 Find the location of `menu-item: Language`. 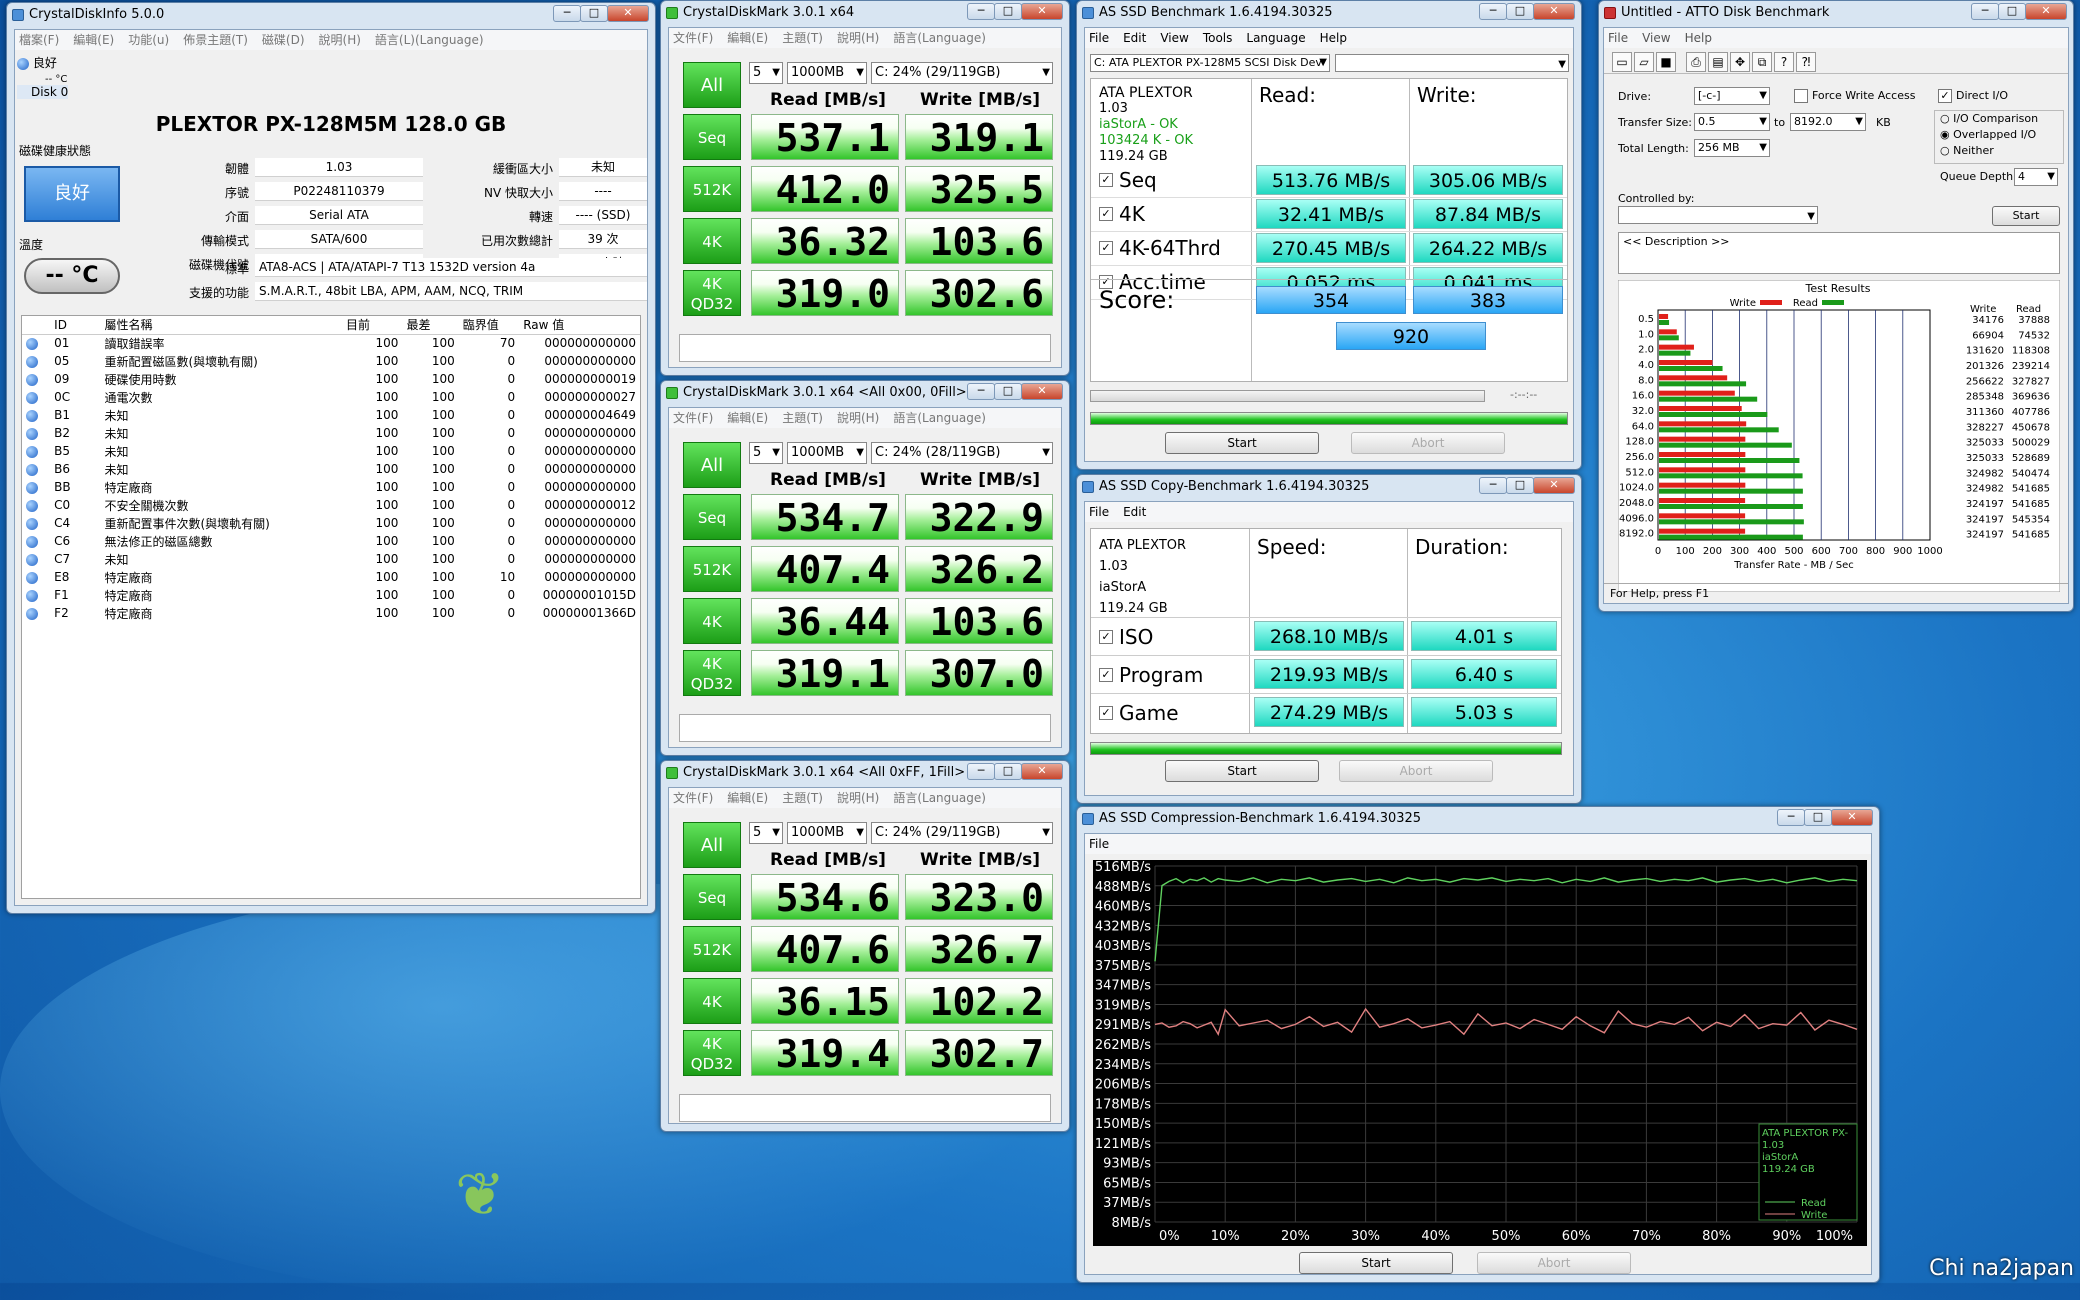

menu-item: Language is located at coordinates (1275, 38).